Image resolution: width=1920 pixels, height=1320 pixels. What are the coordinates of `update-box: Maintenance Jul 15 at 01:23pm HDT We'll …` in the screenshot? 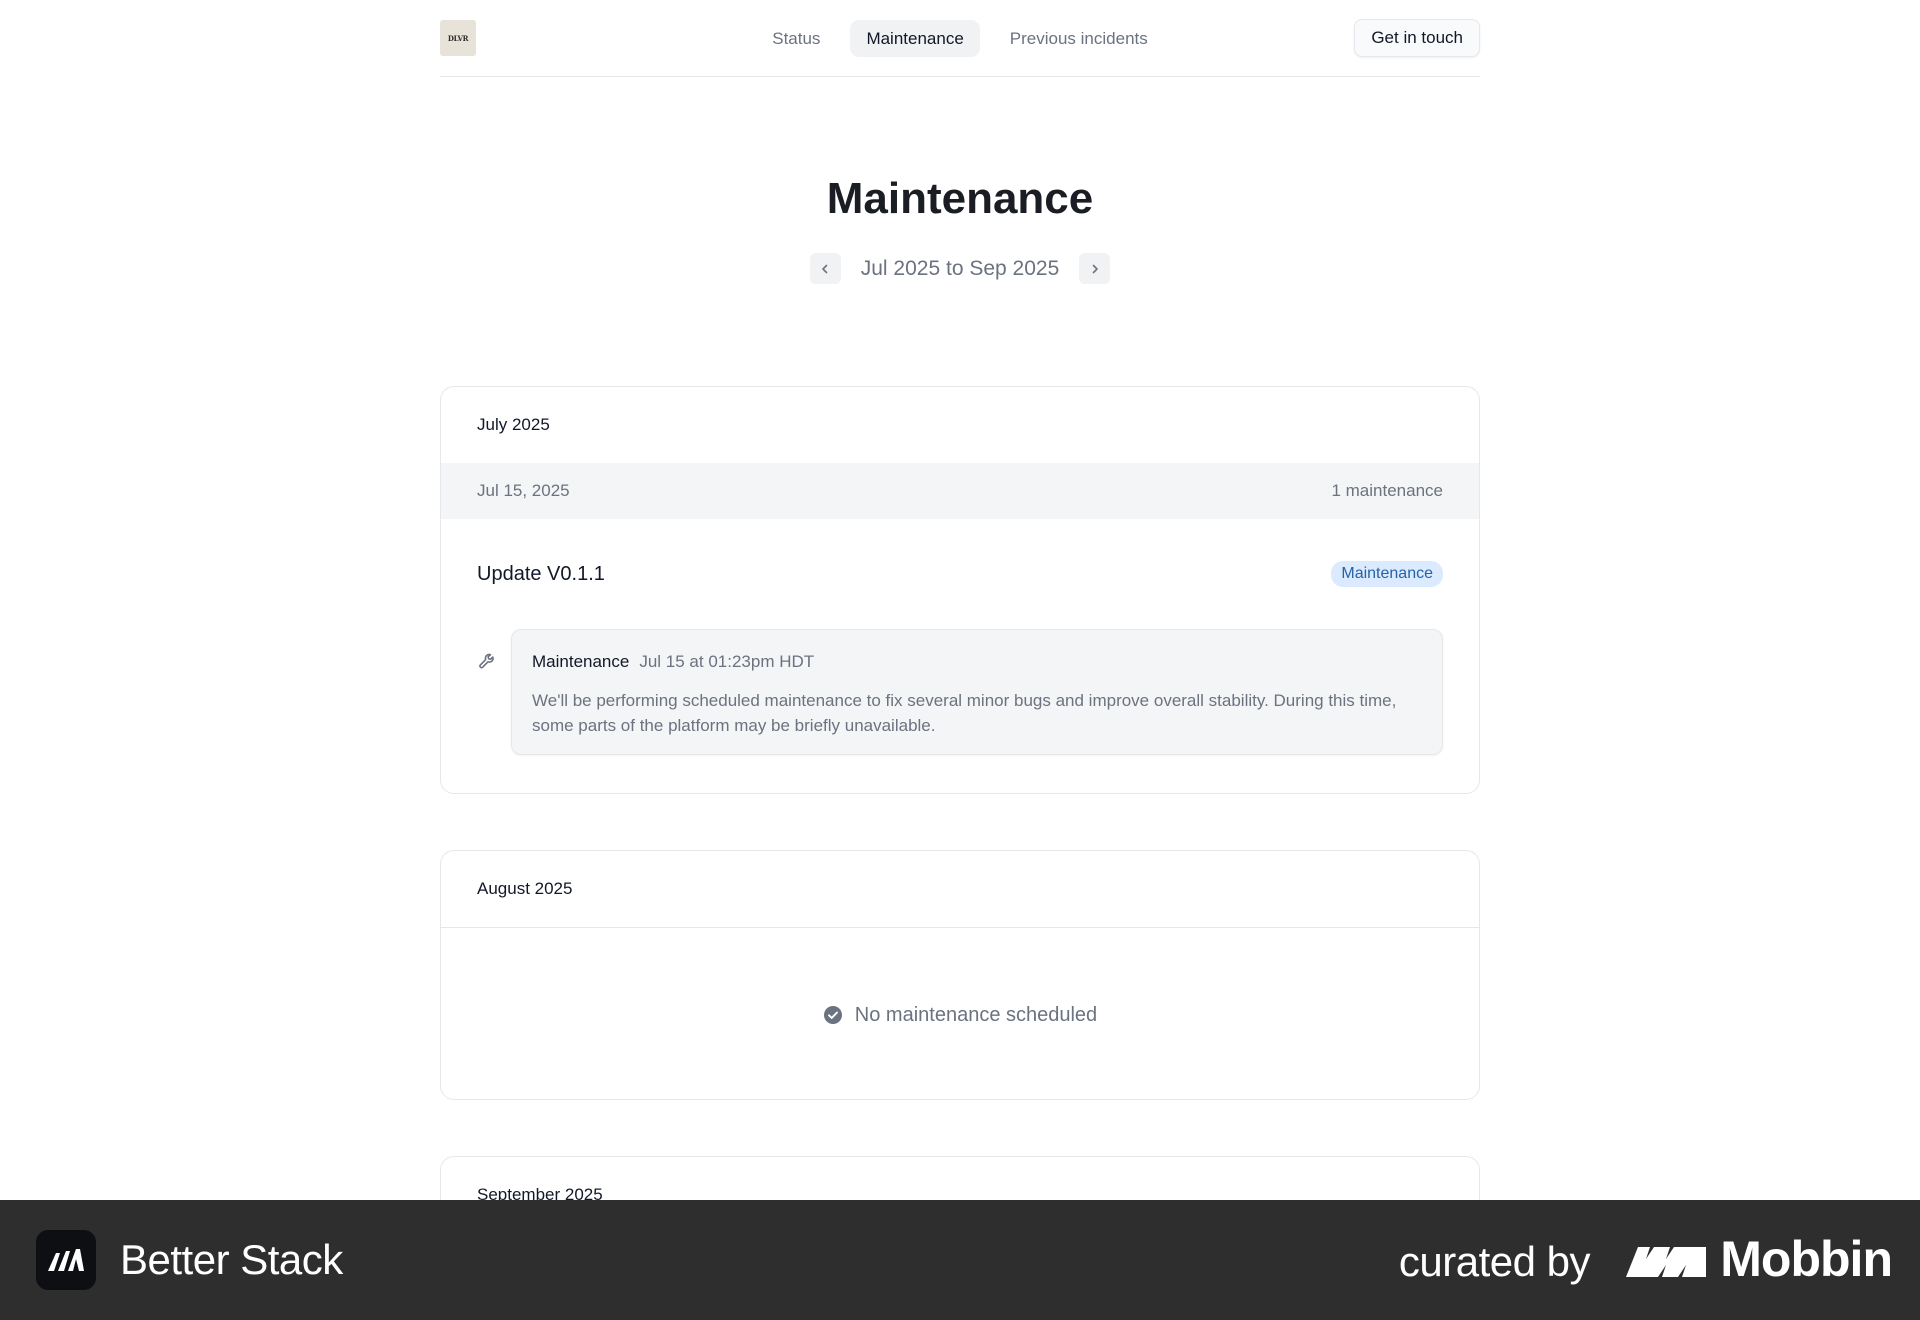 It's located at (977, 692).